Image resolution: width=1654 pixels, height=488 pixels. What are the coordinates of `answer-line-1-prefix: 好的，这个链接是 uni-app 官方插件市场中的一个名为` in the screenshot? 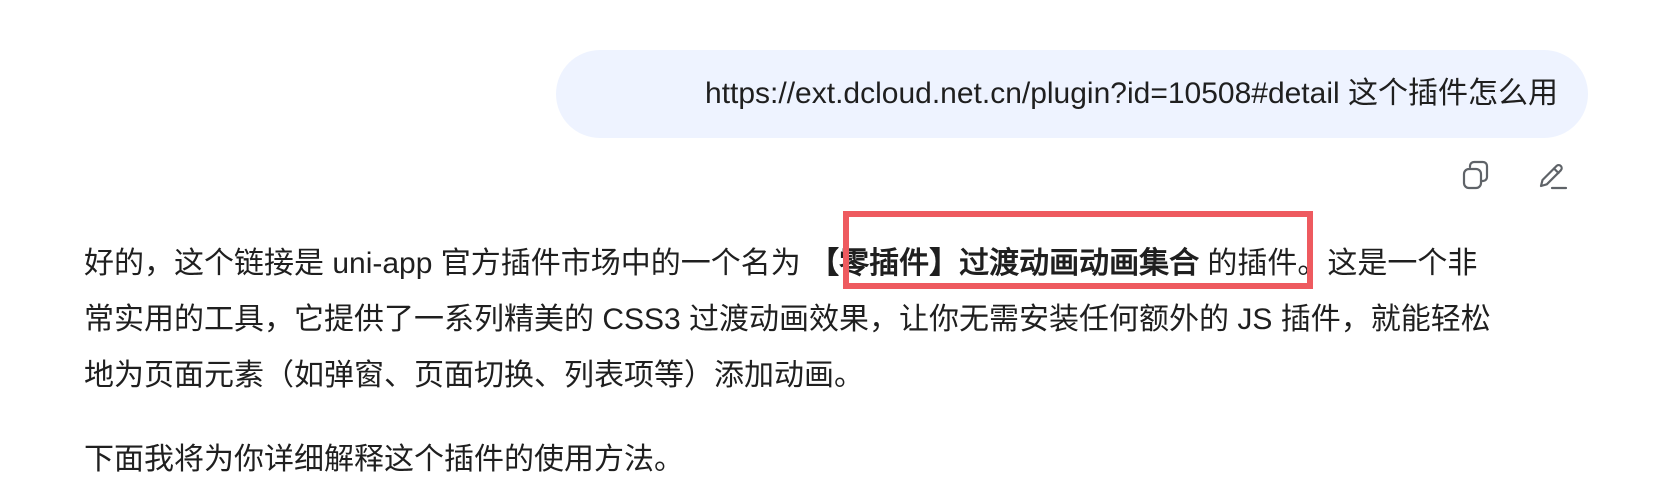 It's located at (447, 263).